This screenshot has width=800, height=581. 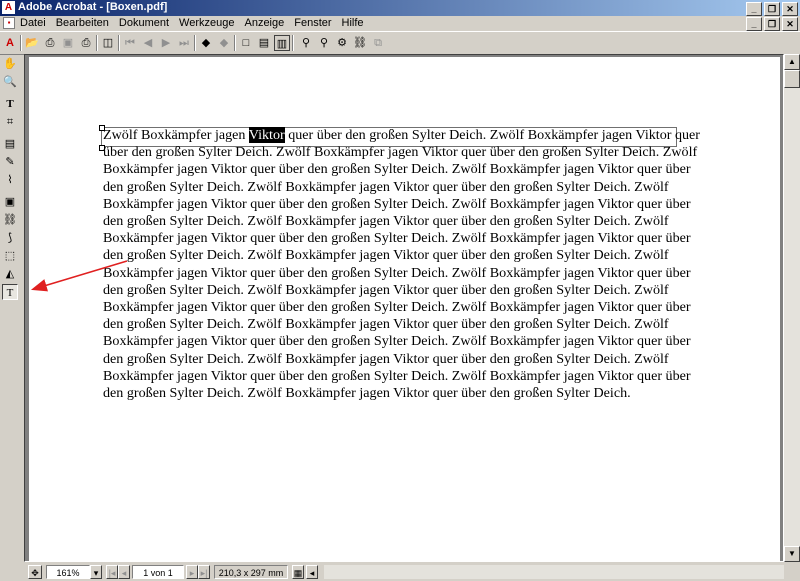 What do you see at coordinates (342, 43) in the screenshot?
I see `search-results-icon: ⚙` at bounding box center [342, 43].